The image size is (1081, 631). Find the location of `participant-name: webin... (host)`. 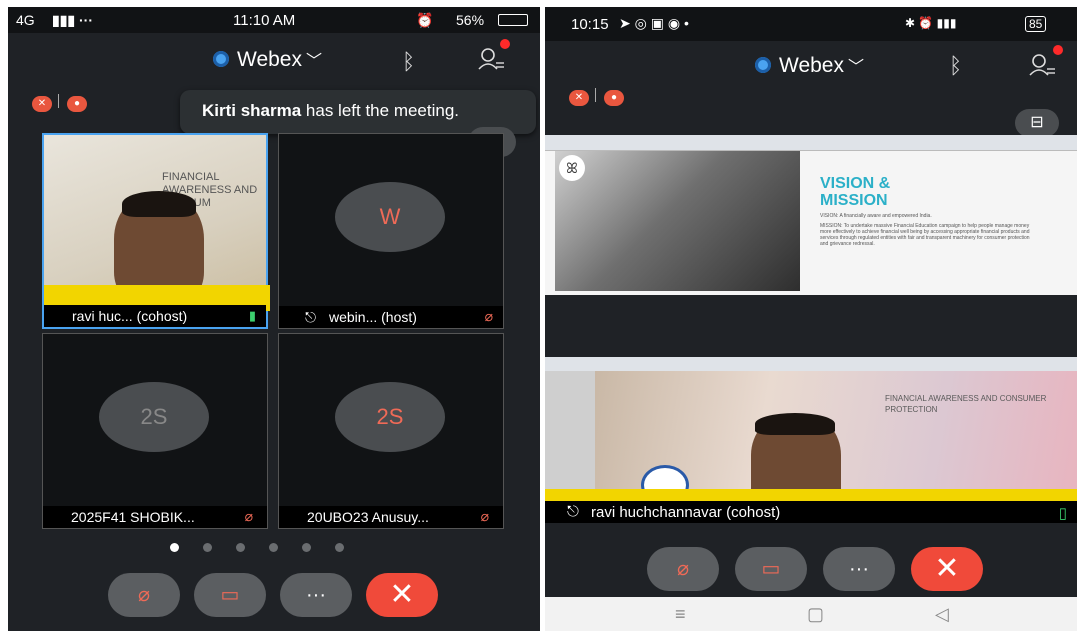

participant-name: webin... (host) is located at coordinates (373, 317).